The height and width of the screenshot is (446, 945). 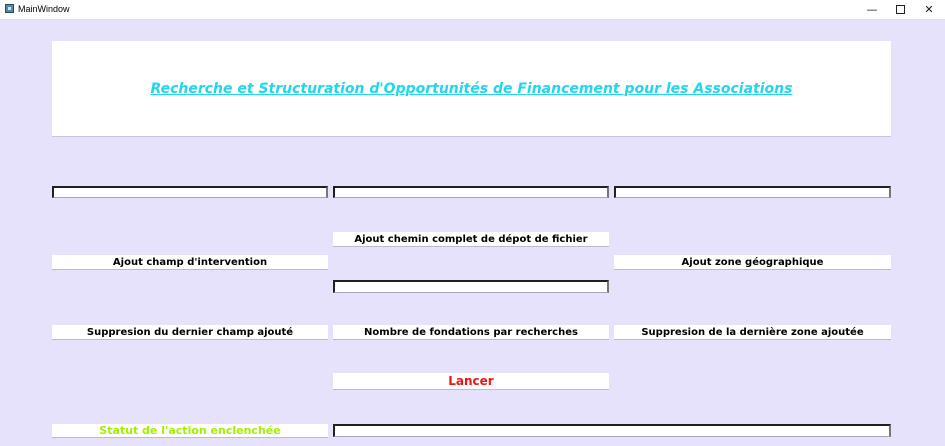 What do you see at coordinates (612, 430) in the screenshot?
I see `status-output-field` at bounding box center [612, 430].